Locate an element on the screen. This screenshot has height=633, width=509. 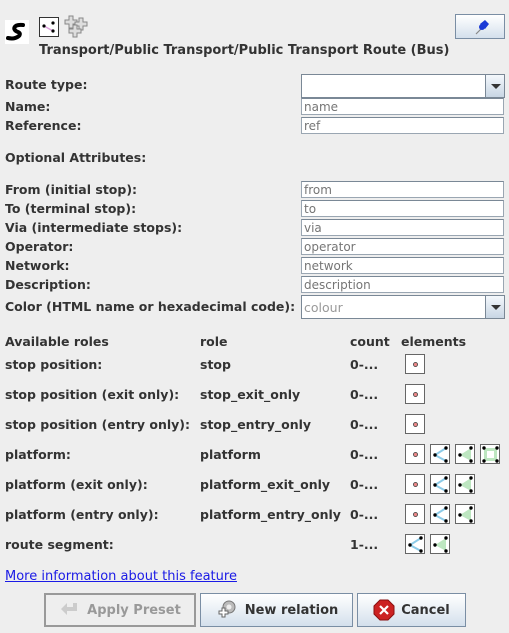
role-name: stop position: is located at coordinates (54, 364).